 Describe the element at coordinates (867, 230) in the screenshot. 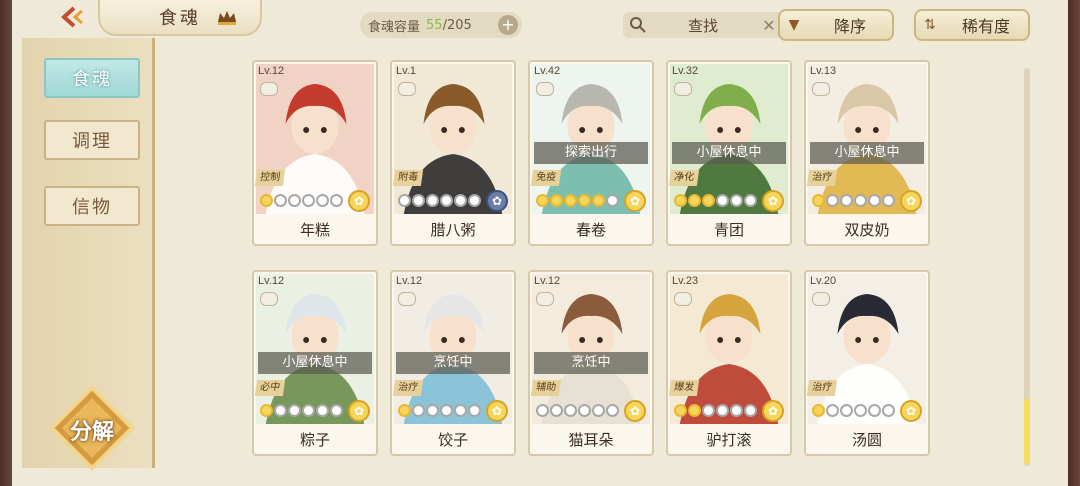

I see `card-name: 双皮奶` at that location.